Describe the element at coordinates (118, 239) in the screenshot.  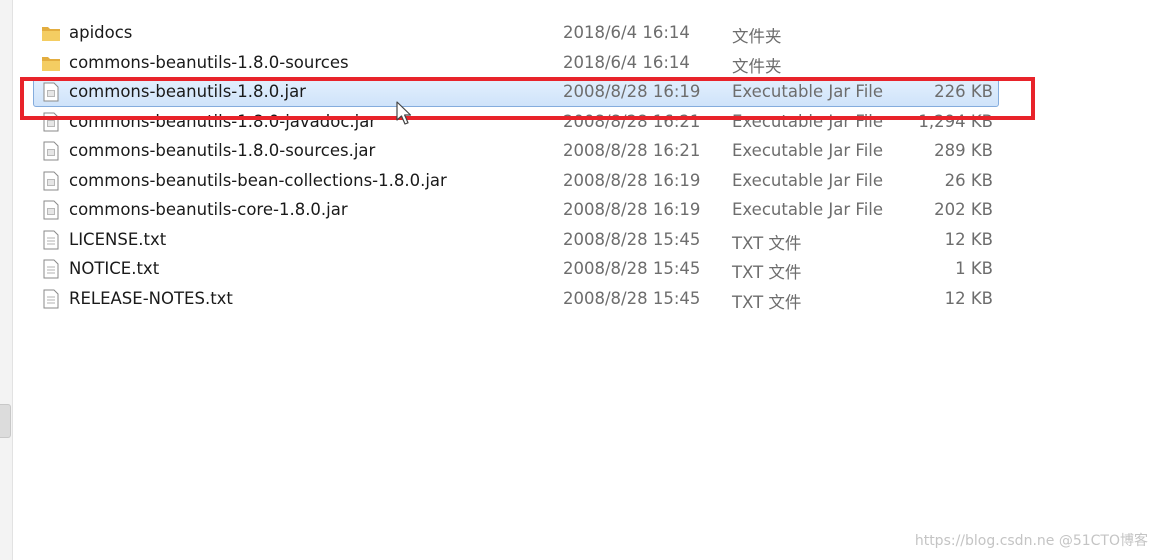
I see `file-name: LICENSE.txt` at that location.